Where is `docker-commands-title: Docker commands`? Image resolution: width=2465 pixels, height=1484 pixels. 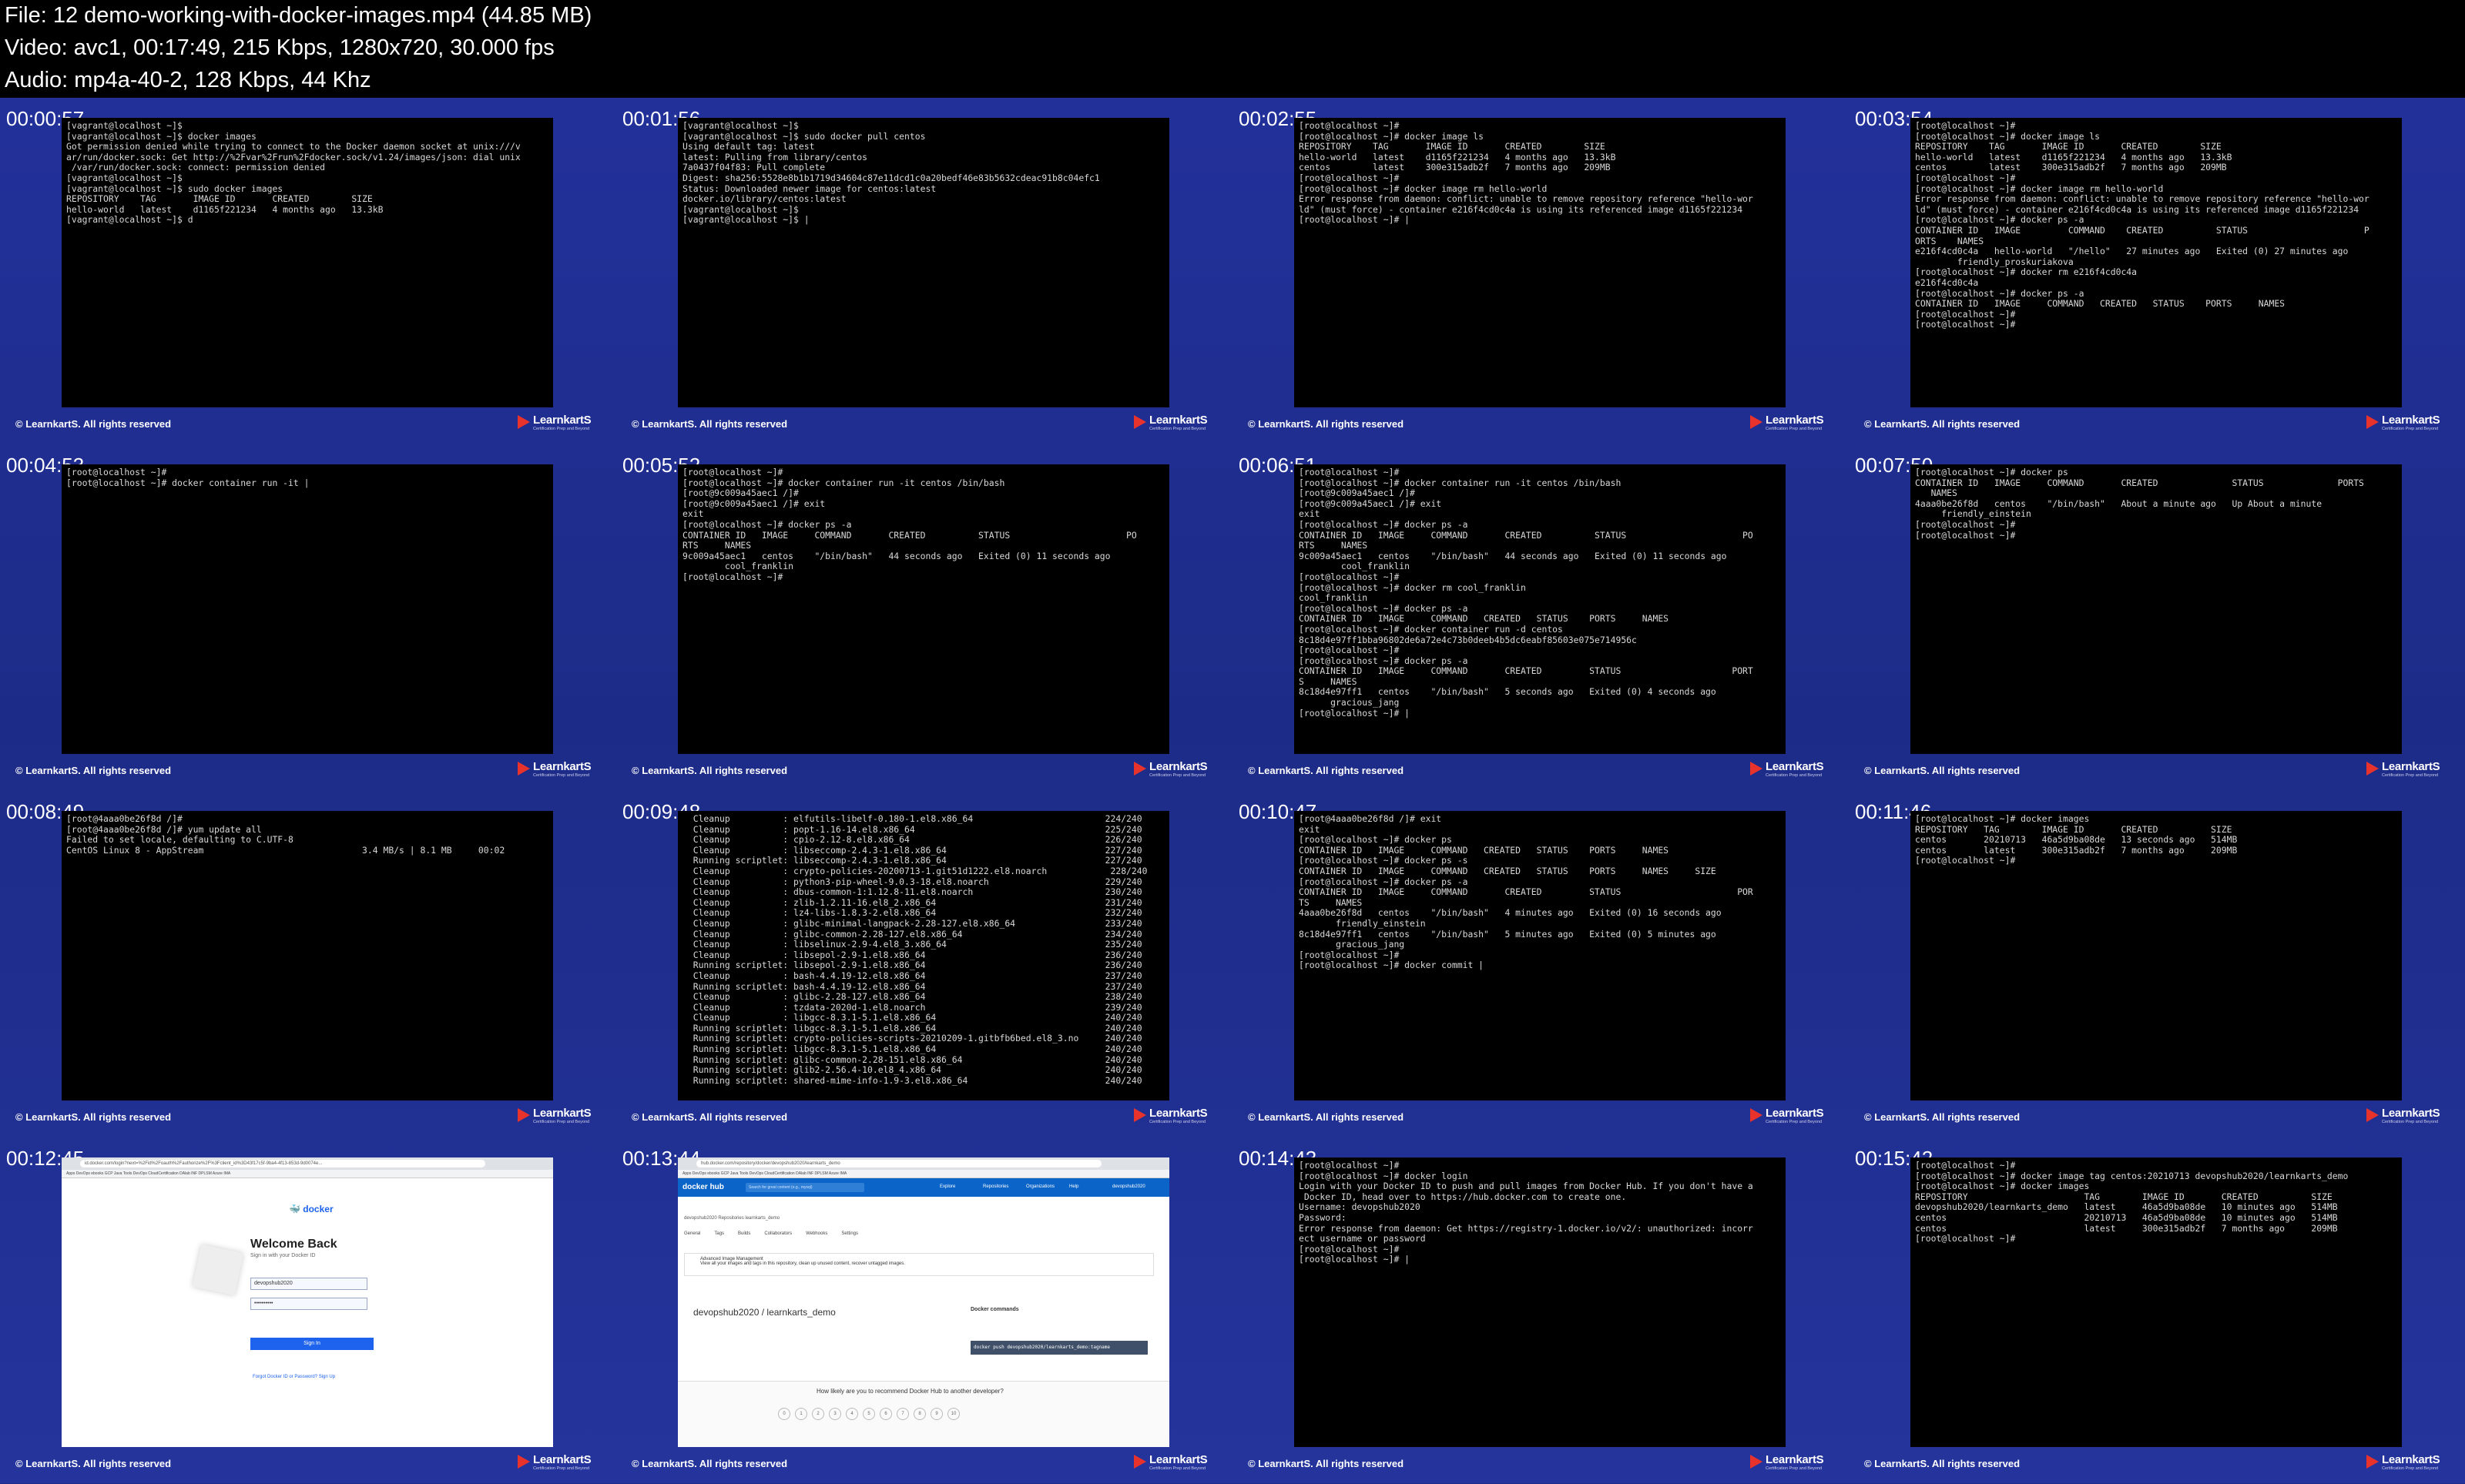
docker-commands-title: Docker commands is located at coordinates (995, 1309).